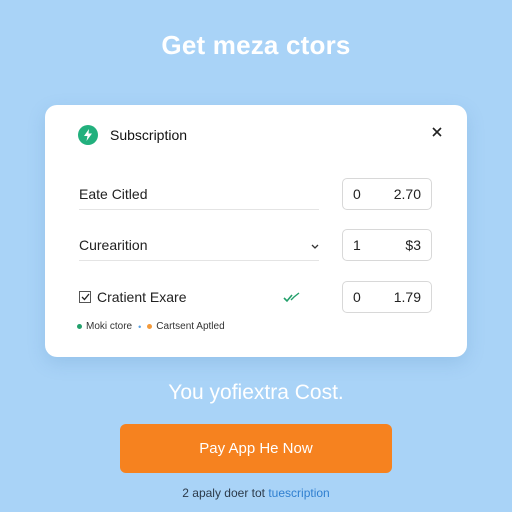 The width and height of the screenshot is (512, 512). I want to click on lightning-icon, so click(88, 135).